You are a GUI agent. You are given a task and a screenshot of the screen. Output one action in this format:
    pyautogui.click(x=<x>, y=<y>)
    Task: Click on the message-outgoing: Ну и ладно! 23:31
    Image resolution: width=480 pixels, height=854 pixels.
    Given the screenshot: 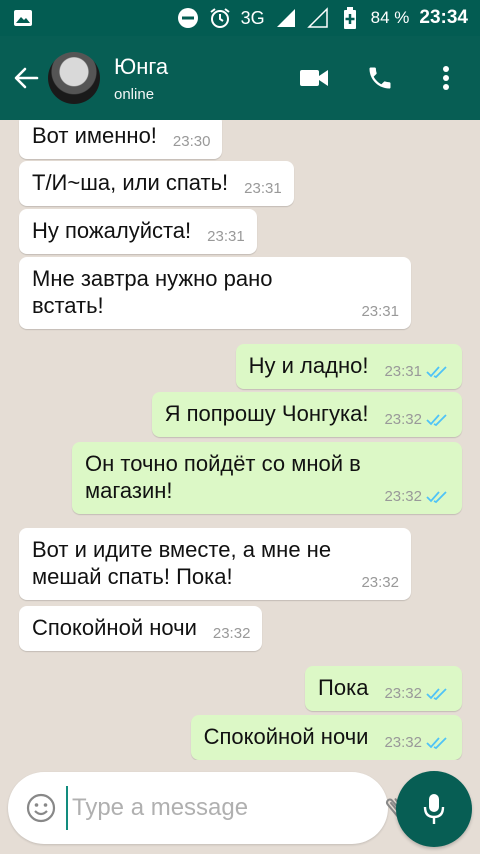 What is the action you would take?
    pyautogui.click(x=348, y=367)
    